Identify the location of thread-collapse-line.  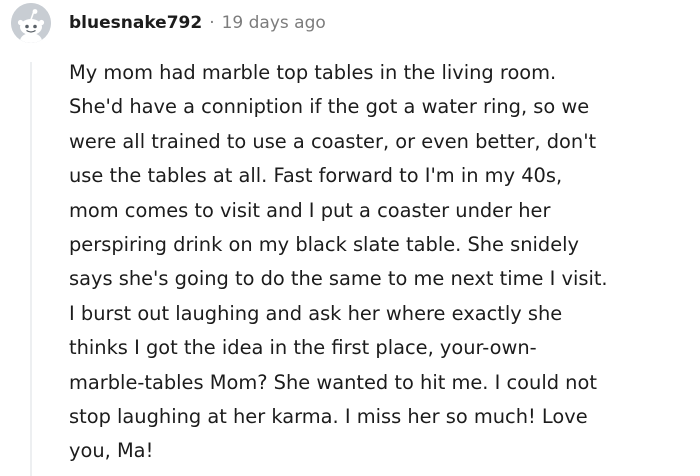
(31, 269).